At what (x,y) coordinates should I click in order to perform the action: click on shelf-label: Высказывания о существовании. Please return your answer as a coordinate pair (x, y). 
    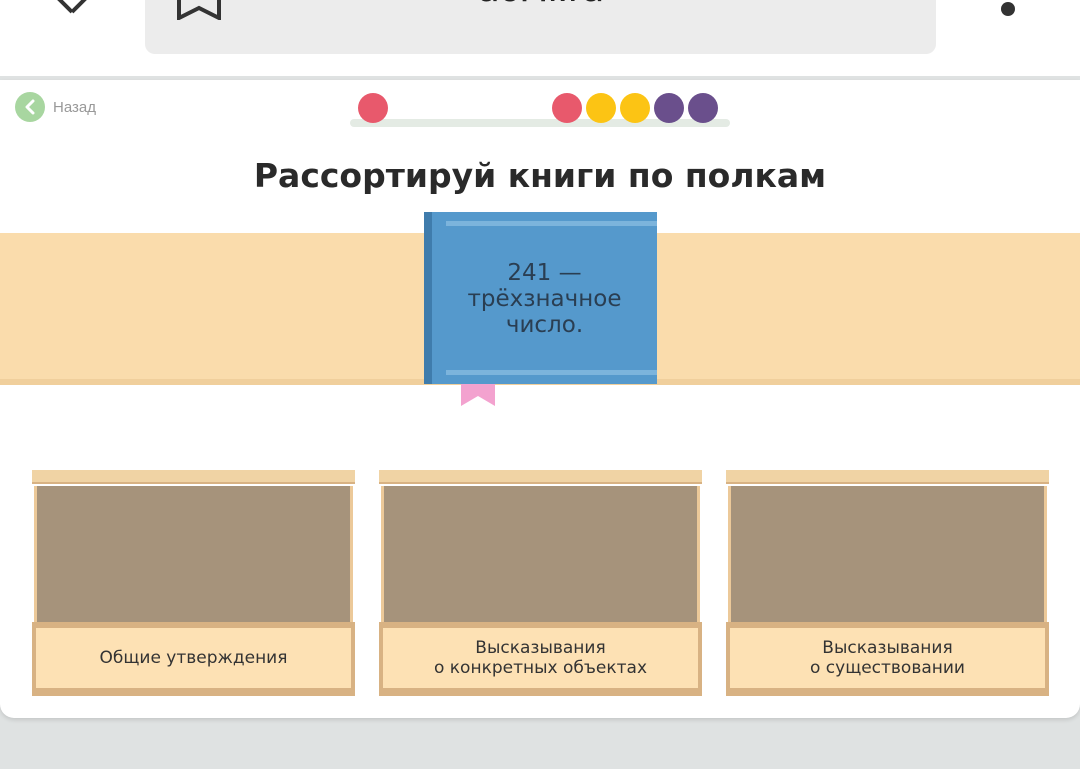
    Looking at the image, I should click on (887, 658).